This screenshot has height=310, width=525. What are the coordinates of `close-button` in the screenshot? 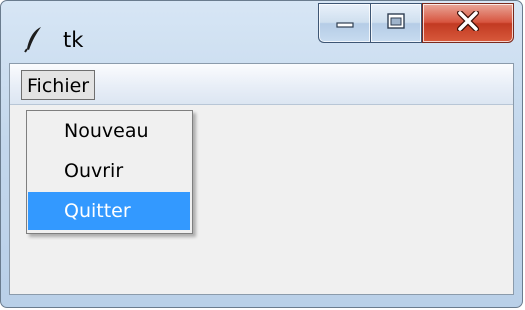 It's located at (468, 23).